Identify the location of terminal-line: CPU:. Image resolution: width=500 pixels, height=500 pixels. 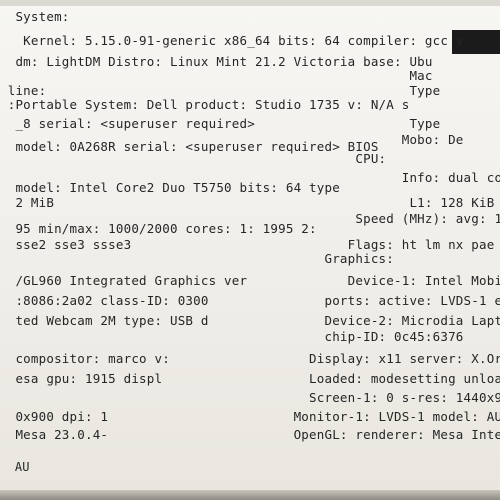
(193, 158).